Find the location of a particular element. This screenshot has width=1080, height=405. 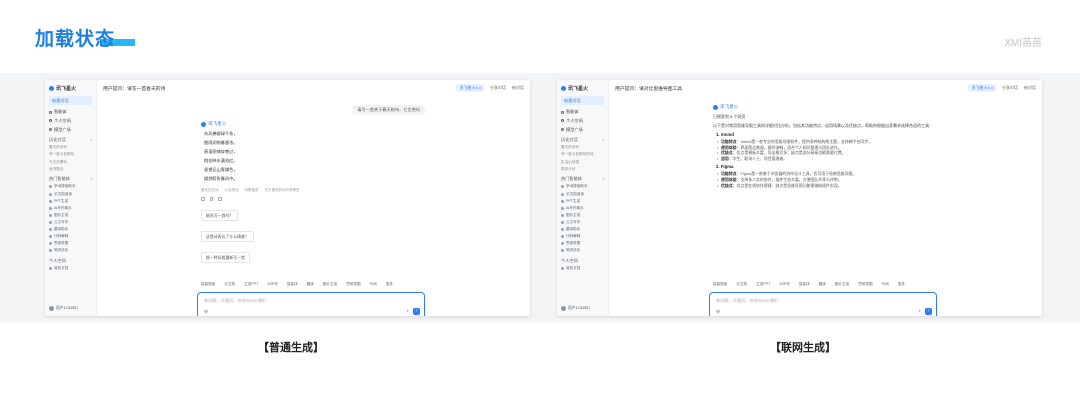

refresh-icon is located at coordinates (211, 199).